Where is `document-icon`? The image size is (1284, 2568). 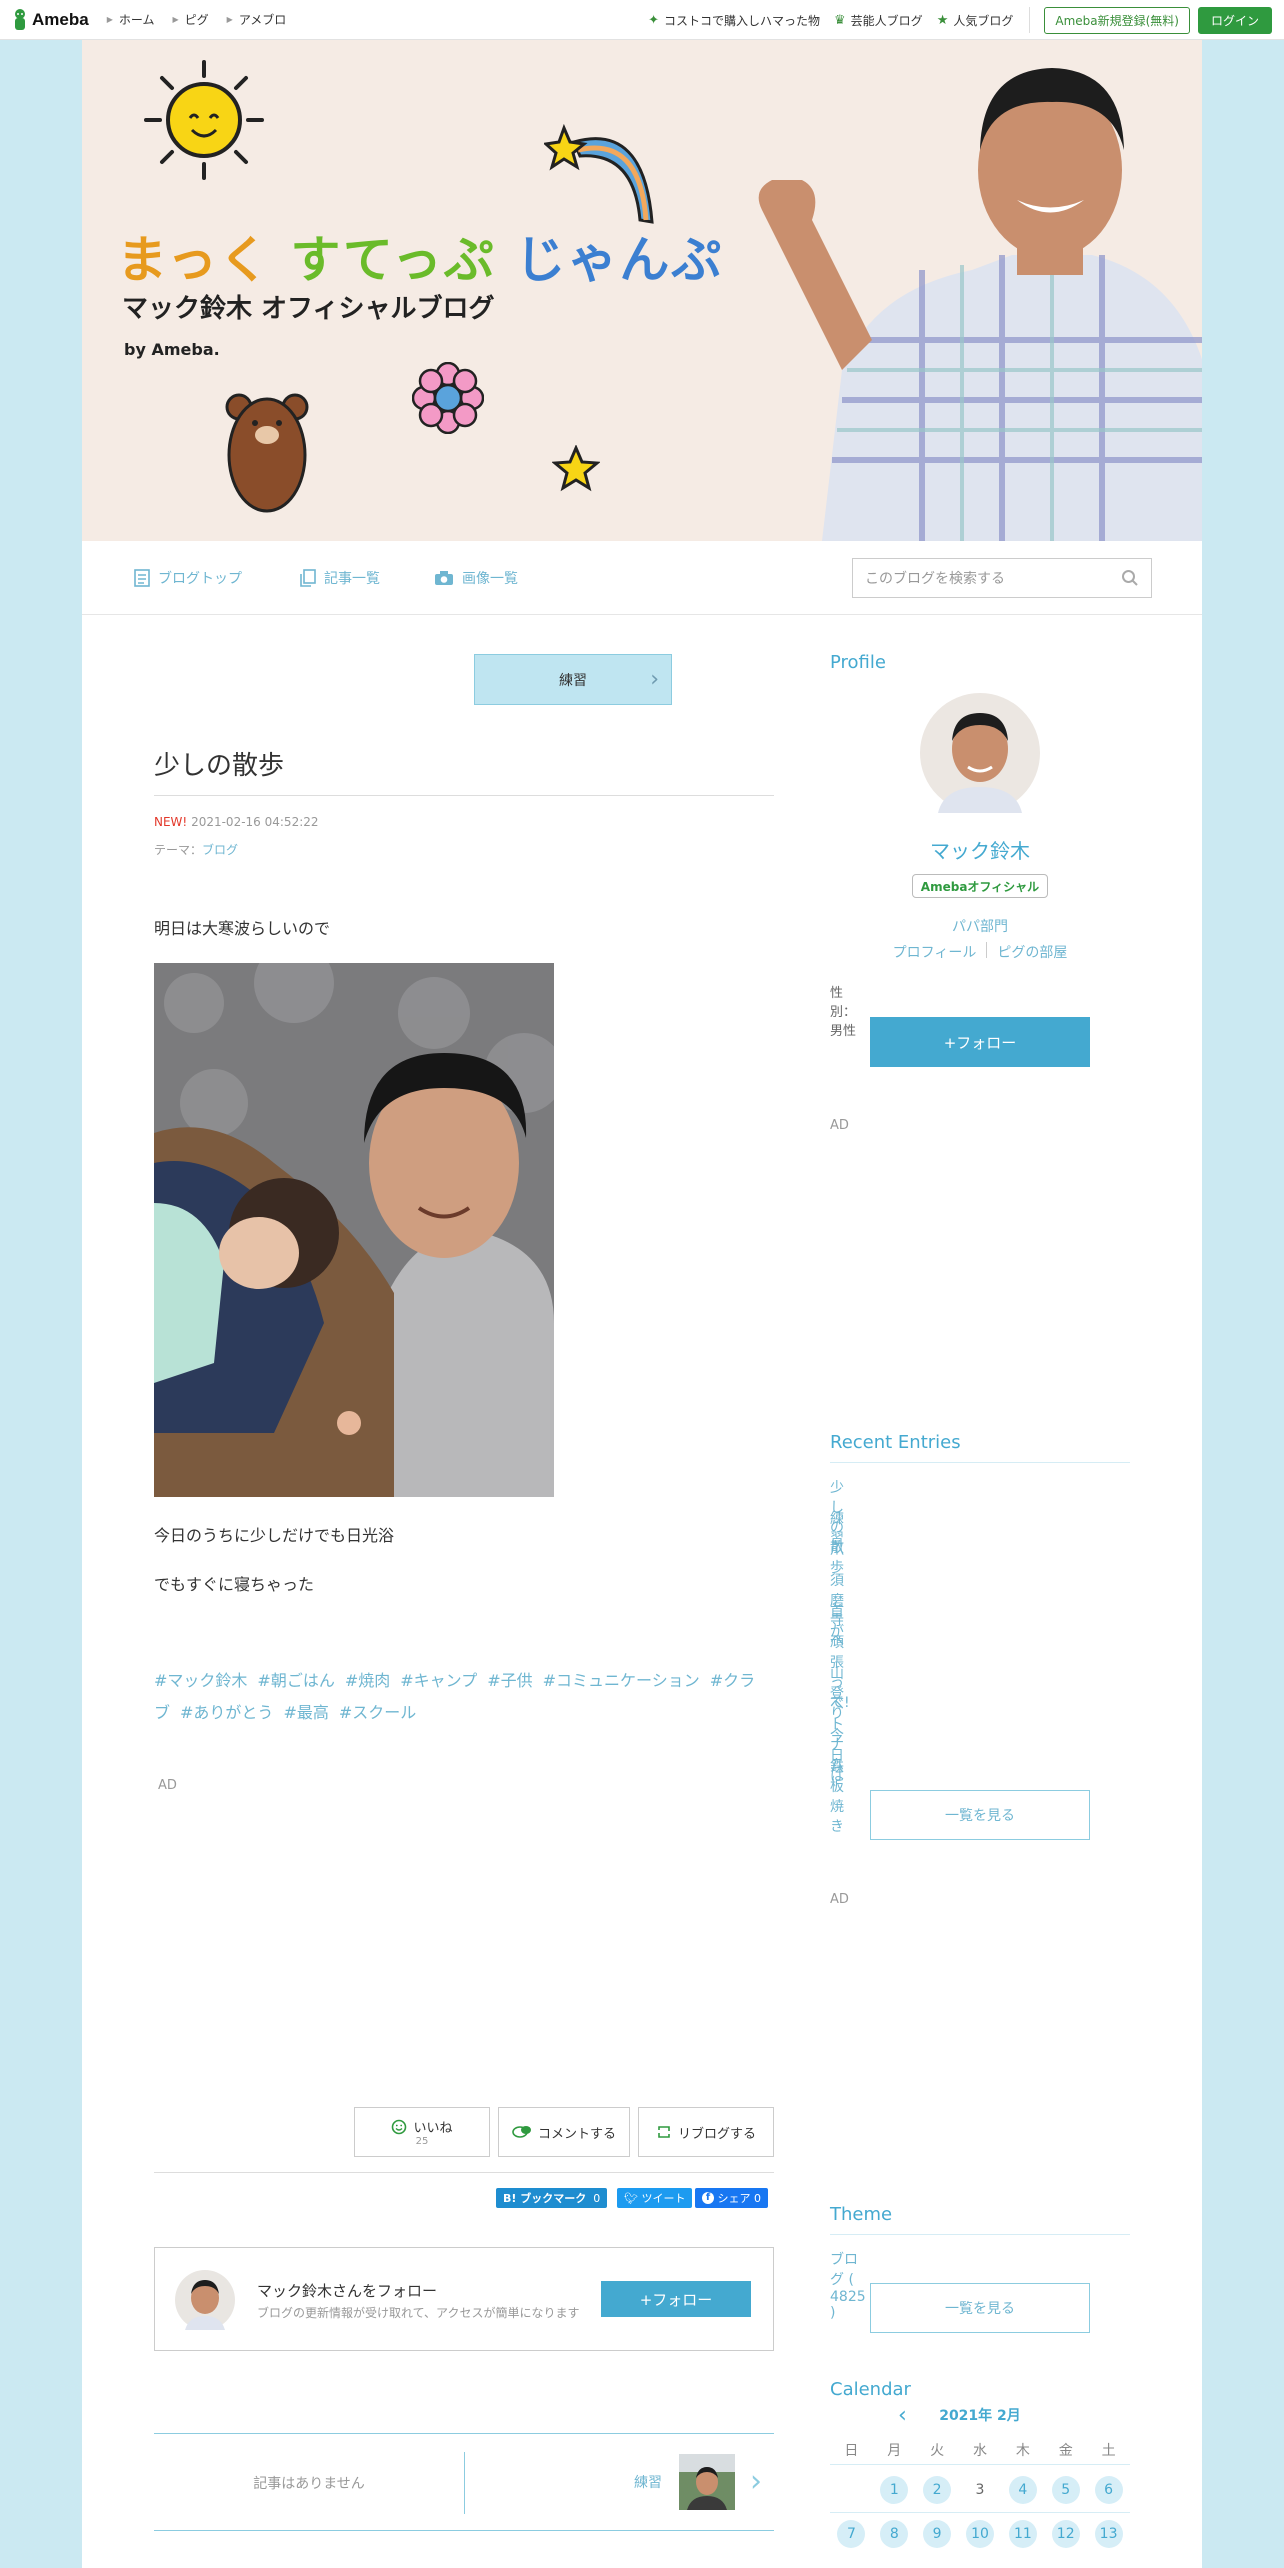 document-icon is located at coordinates (142, 578).